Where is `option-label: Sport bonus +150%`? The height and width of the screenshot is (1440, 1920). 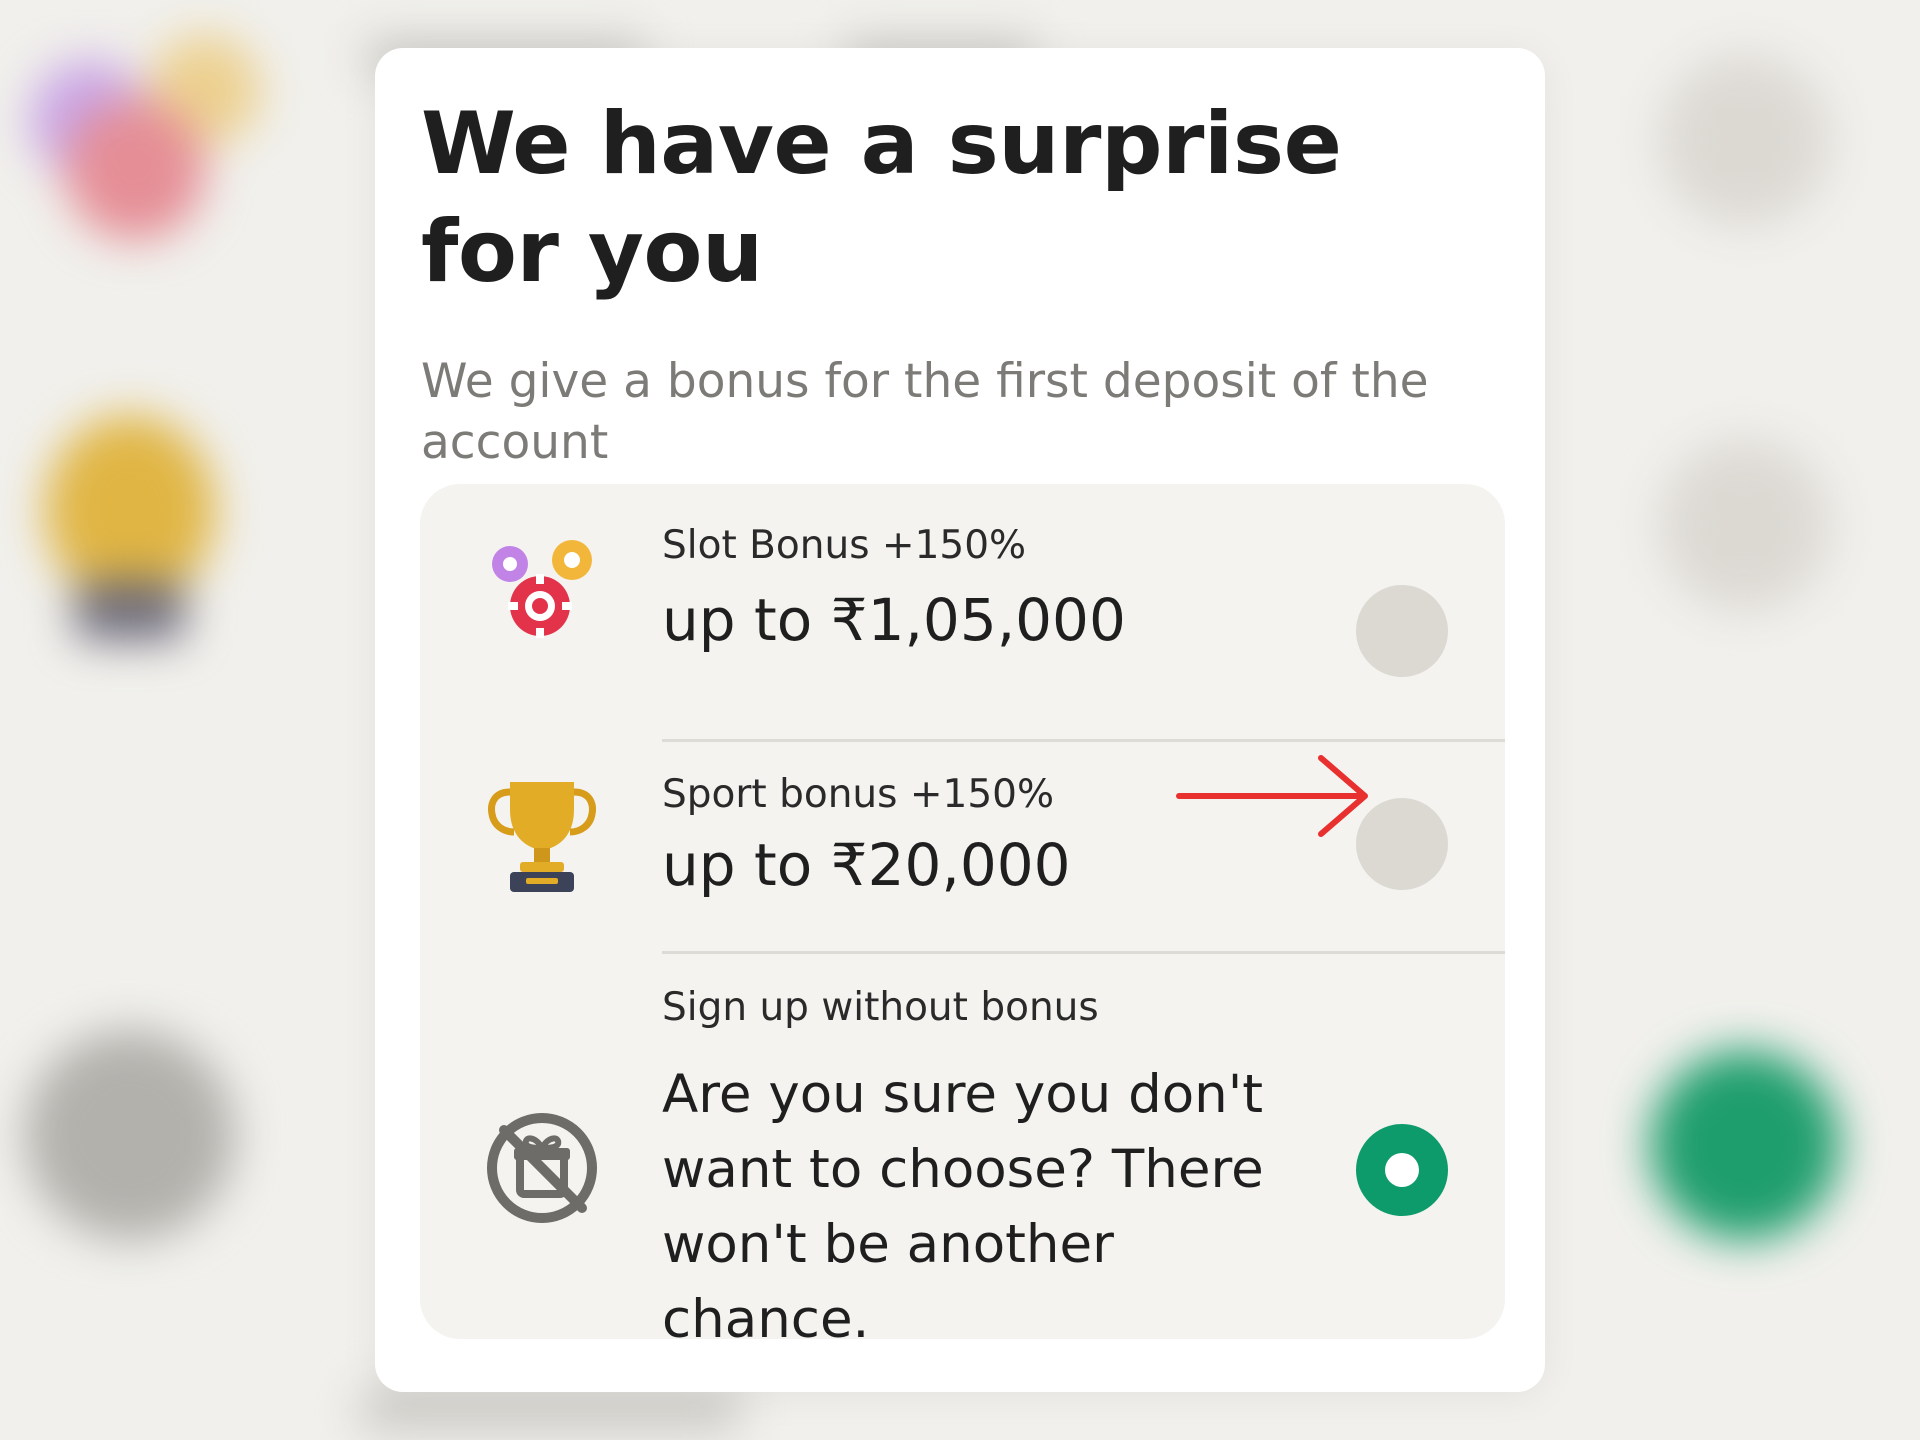 option-label: Sport bonus +150% is located at coordinates (858, 794).